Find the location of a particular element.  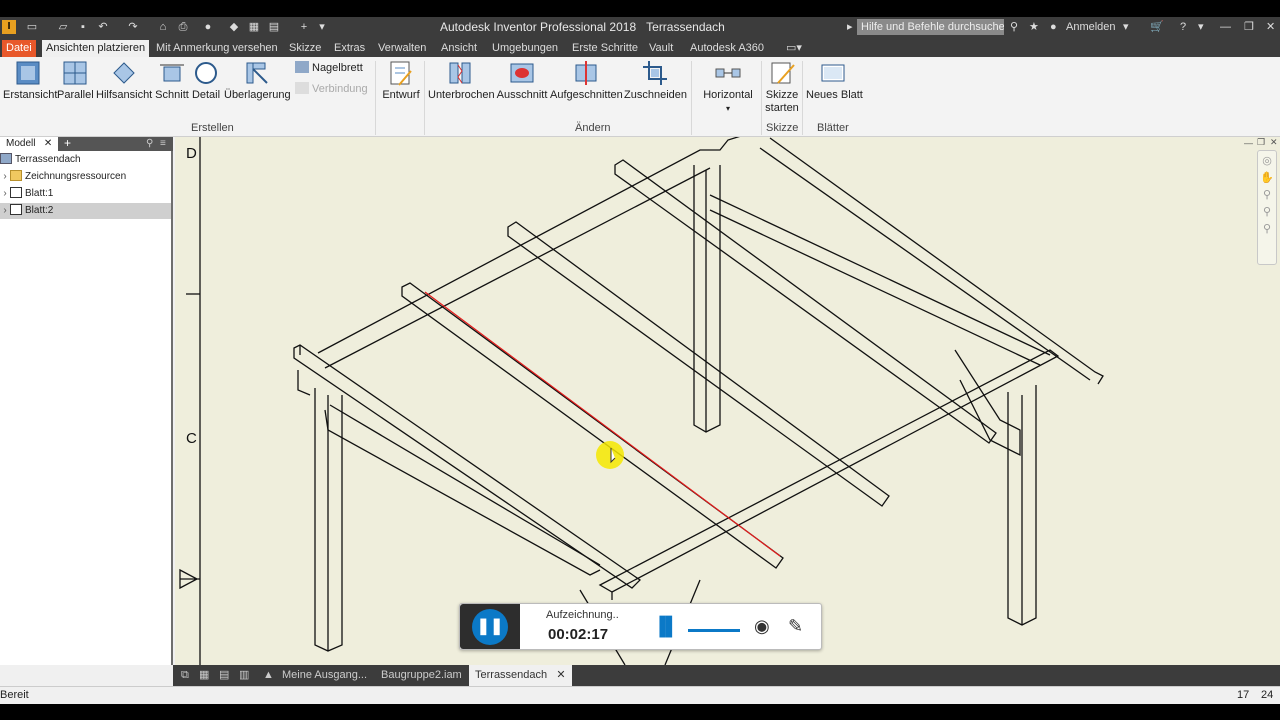

detail-button: Detail is located at coordinates (206, 80).